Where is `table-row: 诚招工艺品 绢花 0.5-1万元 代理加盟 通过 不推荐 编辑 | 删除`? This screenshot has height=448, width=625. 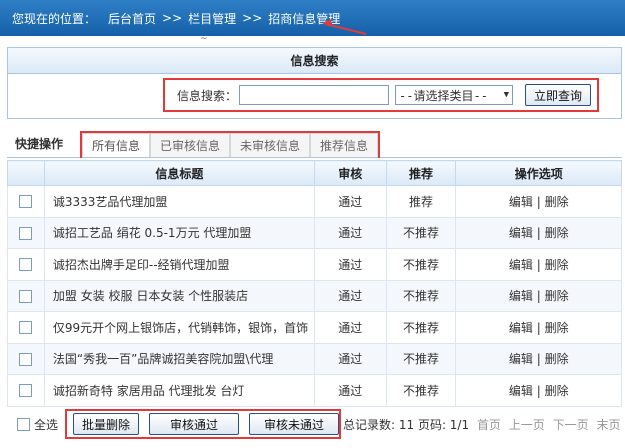 table-row: 诚招工艺品 绢花 0.5-1万元 代理加盟 通过 不推荐 编辑 | 删除 is located at coordinates (314, 232).